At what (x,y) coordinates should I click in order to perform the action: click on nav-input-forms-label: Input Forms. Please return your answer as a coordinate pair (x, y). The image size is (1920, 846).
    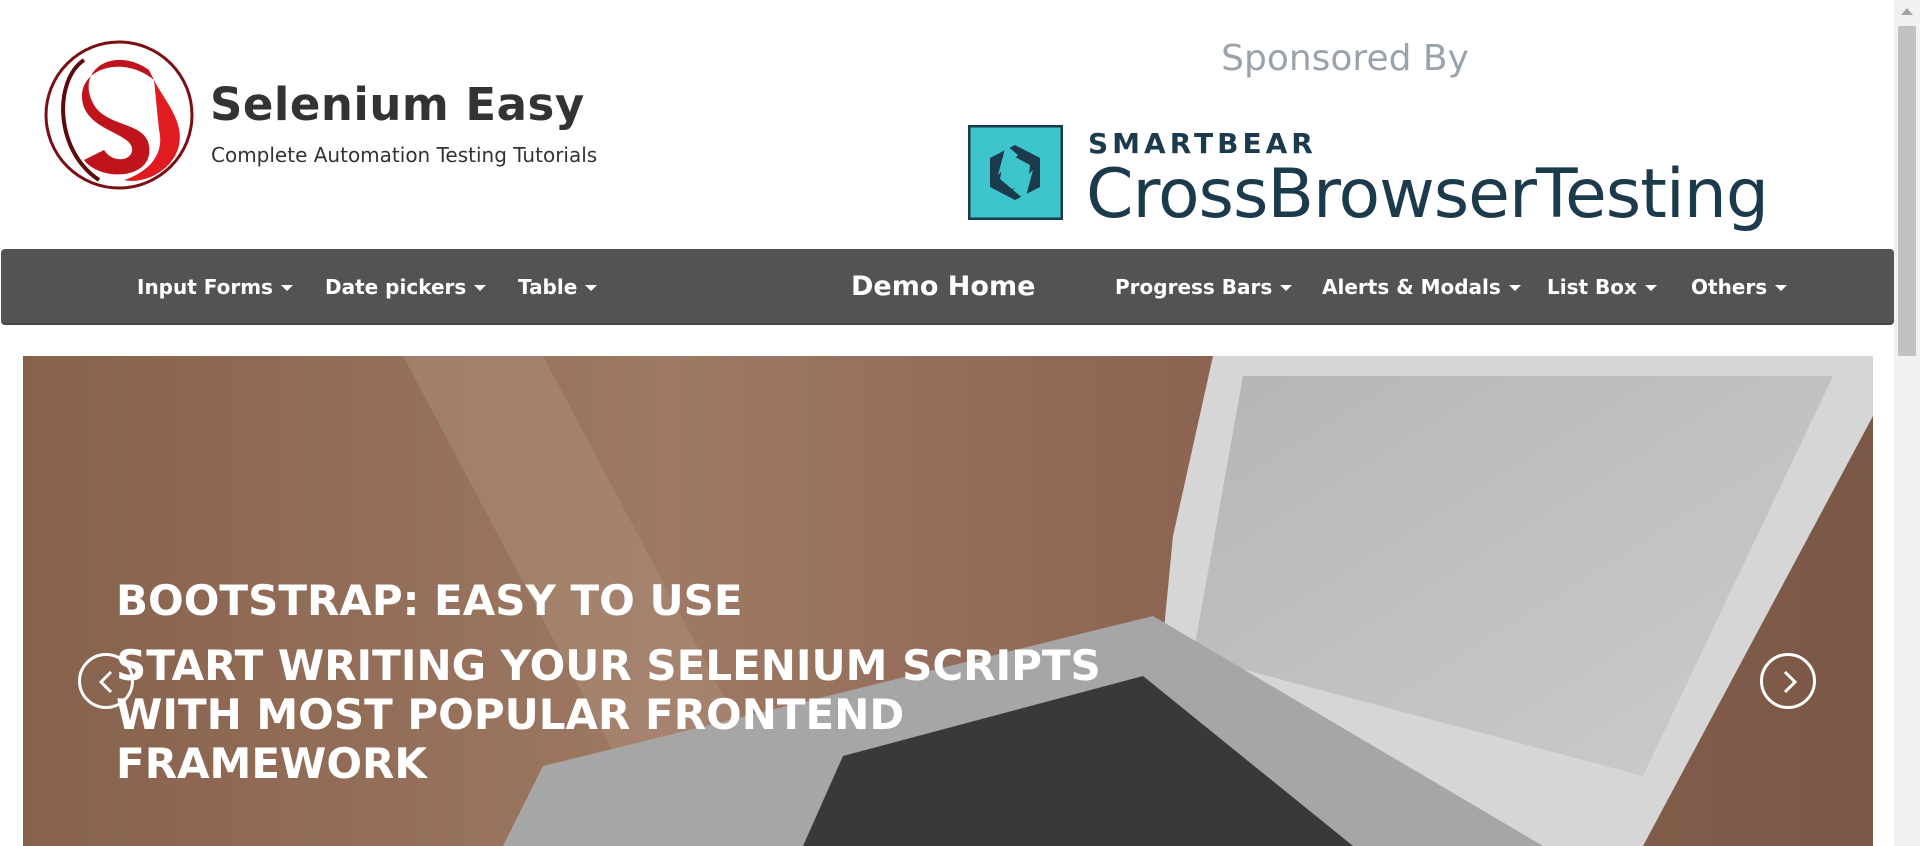
    Looking at the image, I should click on (205, 287).